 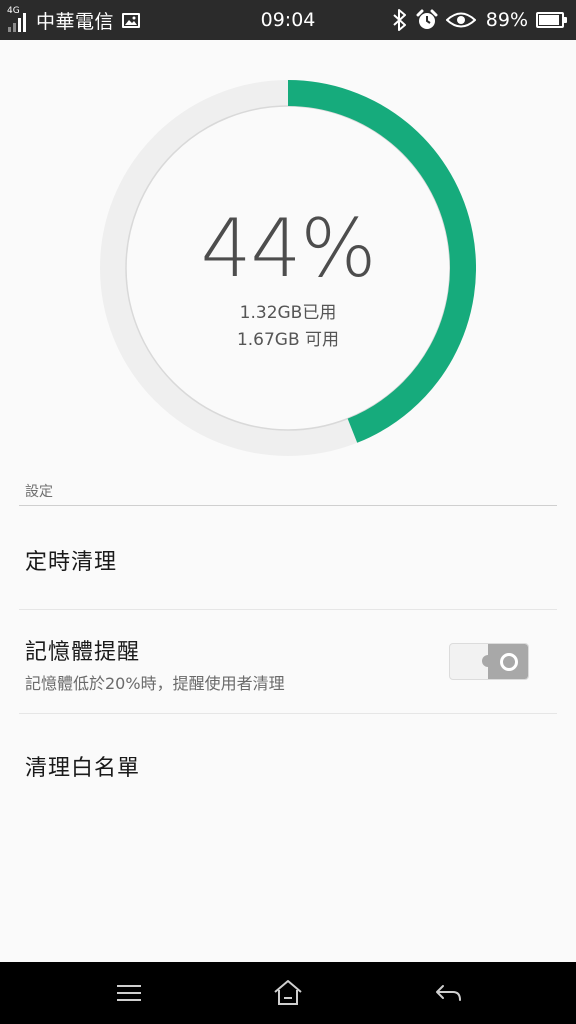 I want to click on back-icon, so click(x=448, y=993).